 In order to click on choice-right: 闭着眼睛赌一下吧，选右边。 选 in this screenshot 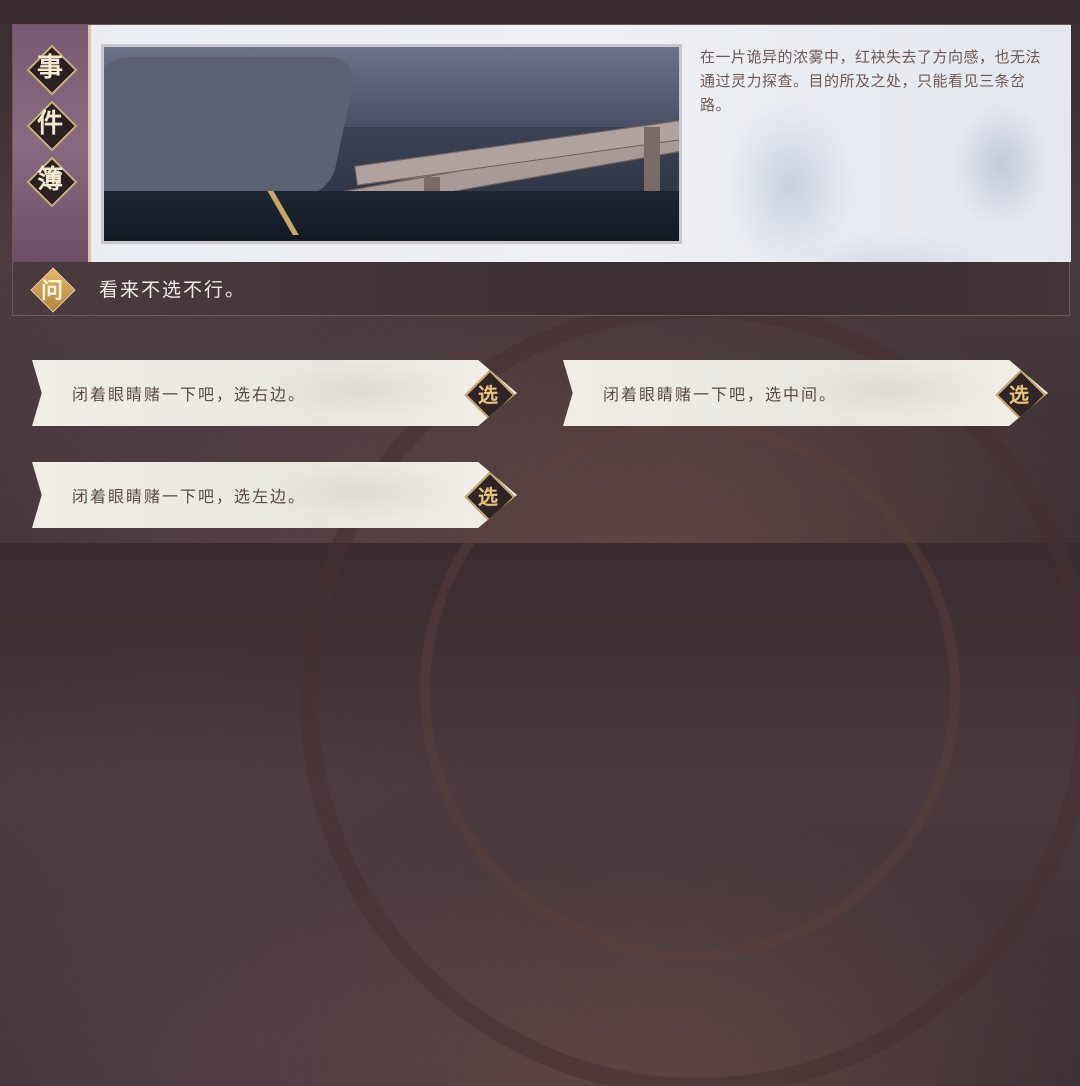, I will do `click(274, 393)`.